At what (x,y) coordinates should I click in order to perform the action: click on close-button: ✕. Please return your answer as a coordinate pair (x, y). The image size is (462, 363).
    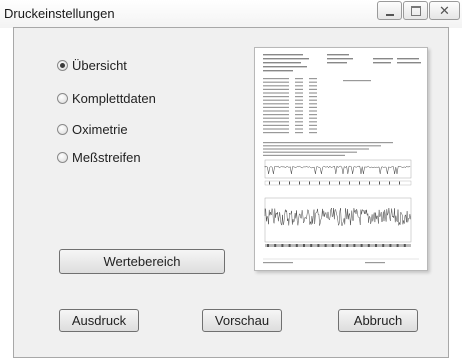
    Looking at the image, I should click on (444, 10).